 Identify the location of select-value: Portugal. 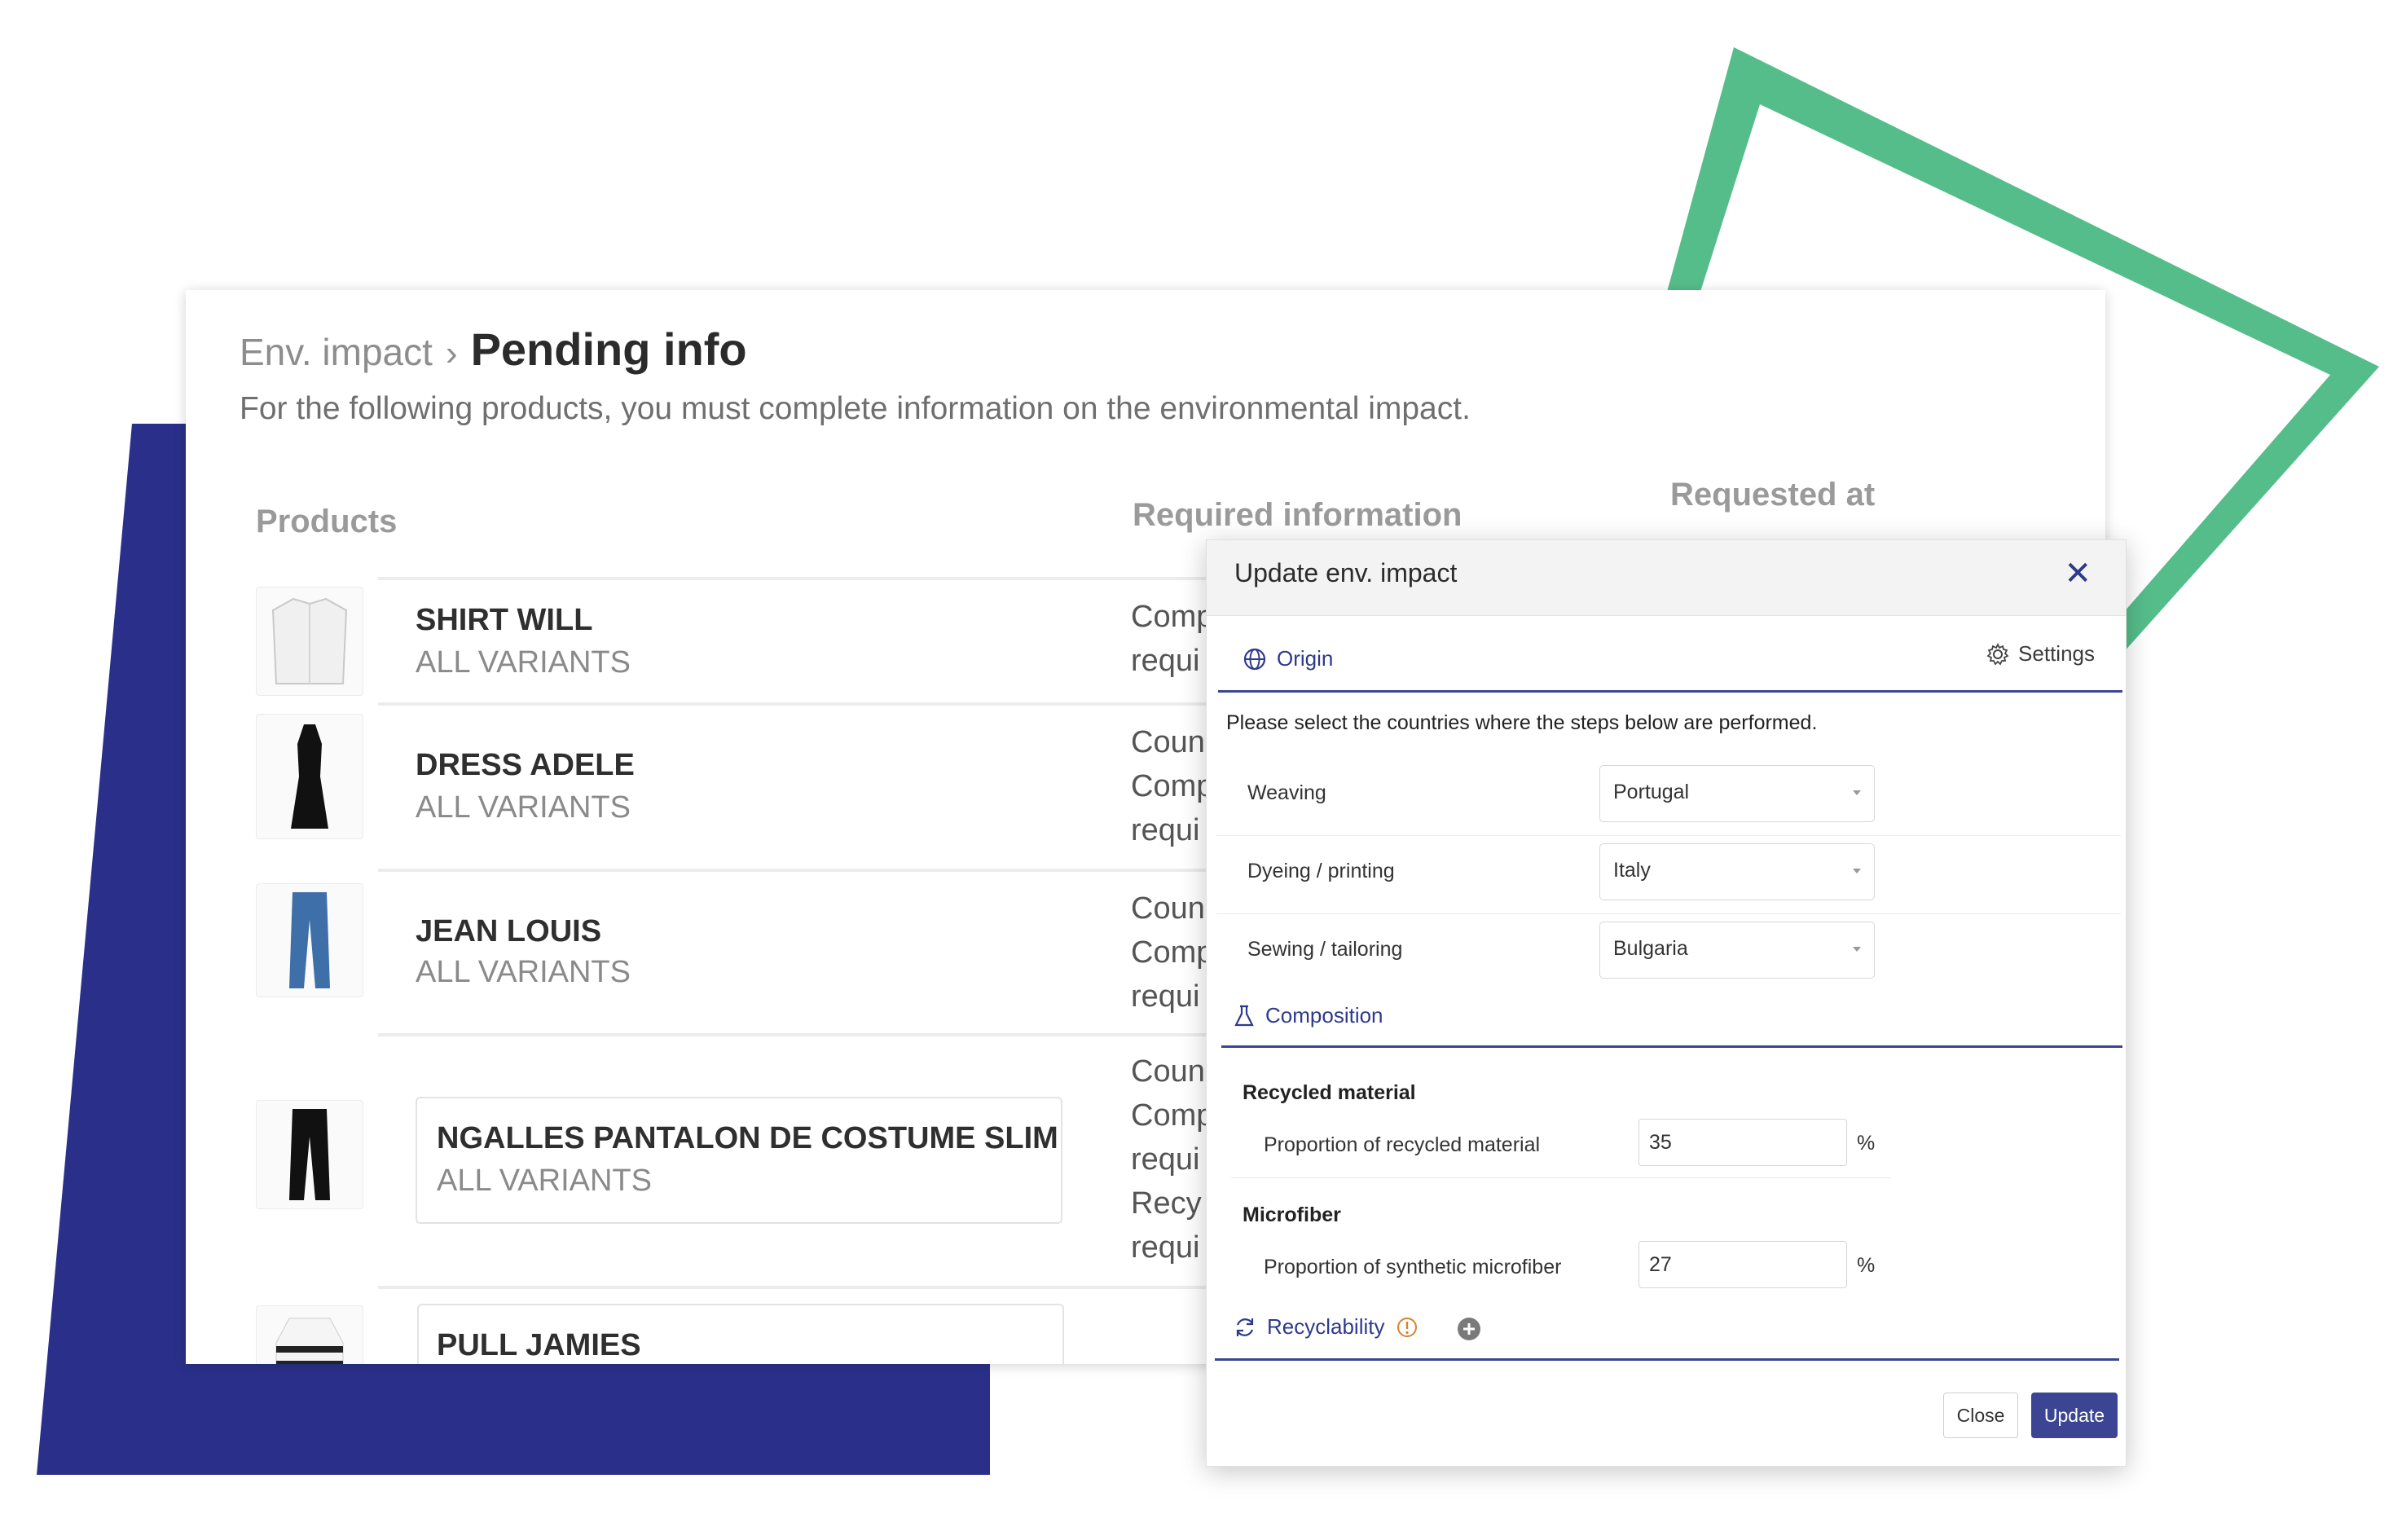
(1652, 792).